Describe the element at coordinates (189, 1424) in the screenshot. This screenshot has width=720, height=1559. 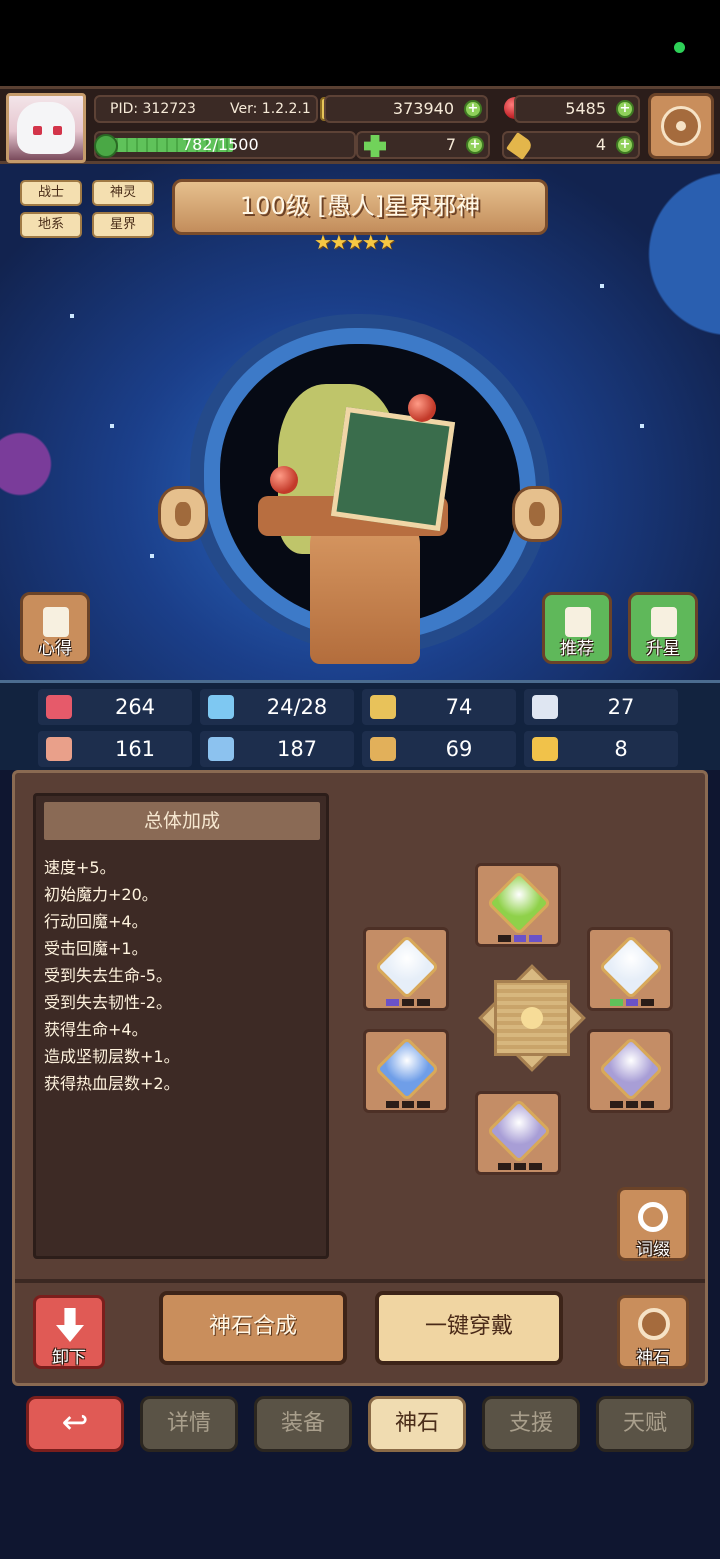
I see `tab-details: 详情` at that location.